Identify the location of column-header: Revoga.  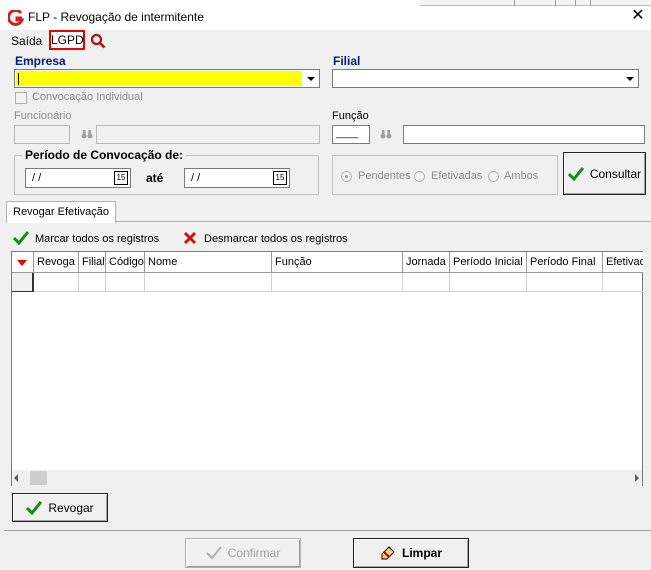
(56, 262).